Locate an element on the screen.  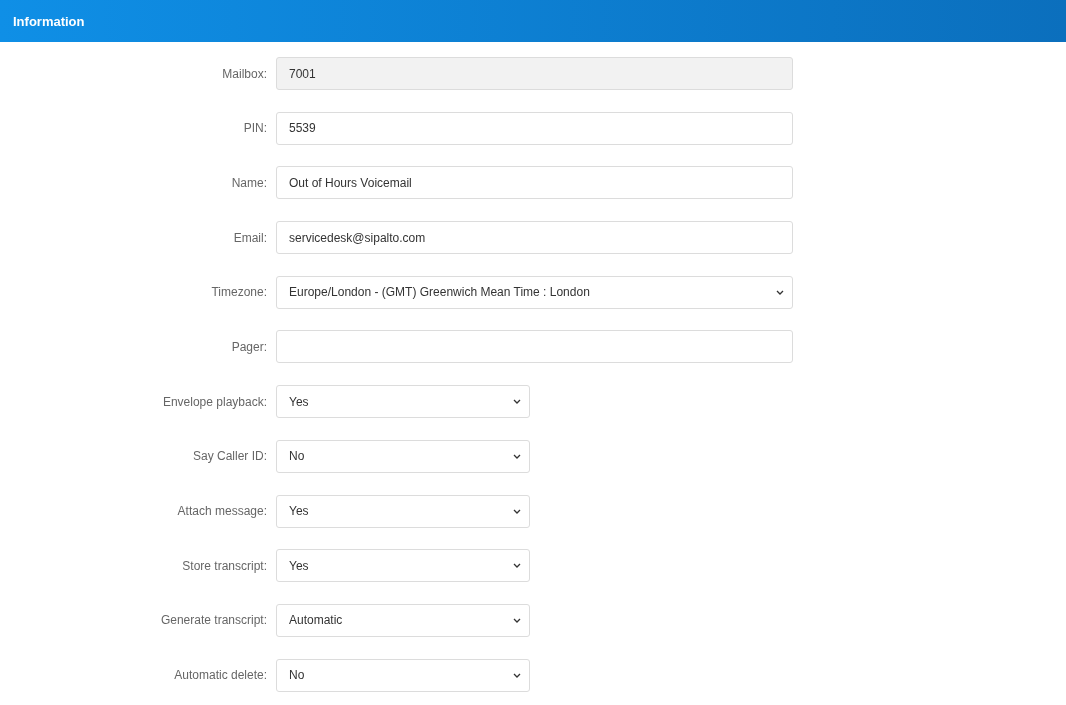
field-label: PIN: is located at coordinates (254, 128).